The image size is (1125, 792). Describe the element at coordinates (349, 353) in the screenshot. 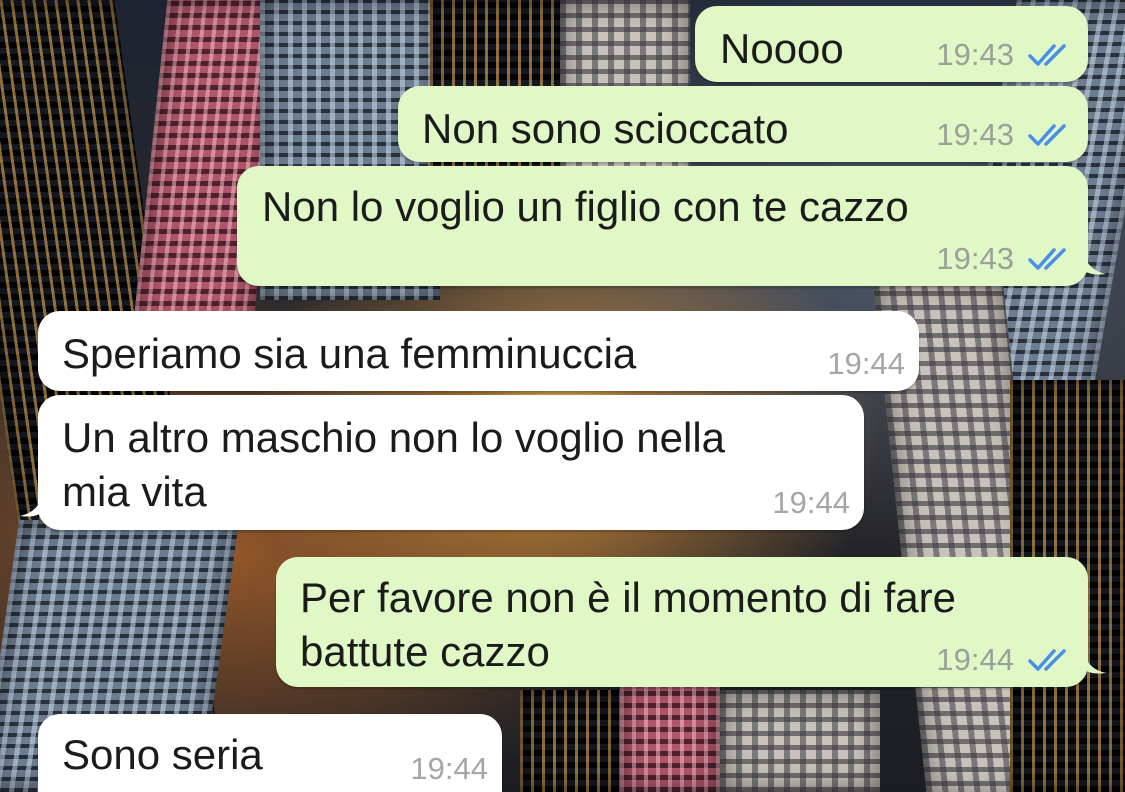

I see `message-text: Speriamo sia una femminuccia` at that location.